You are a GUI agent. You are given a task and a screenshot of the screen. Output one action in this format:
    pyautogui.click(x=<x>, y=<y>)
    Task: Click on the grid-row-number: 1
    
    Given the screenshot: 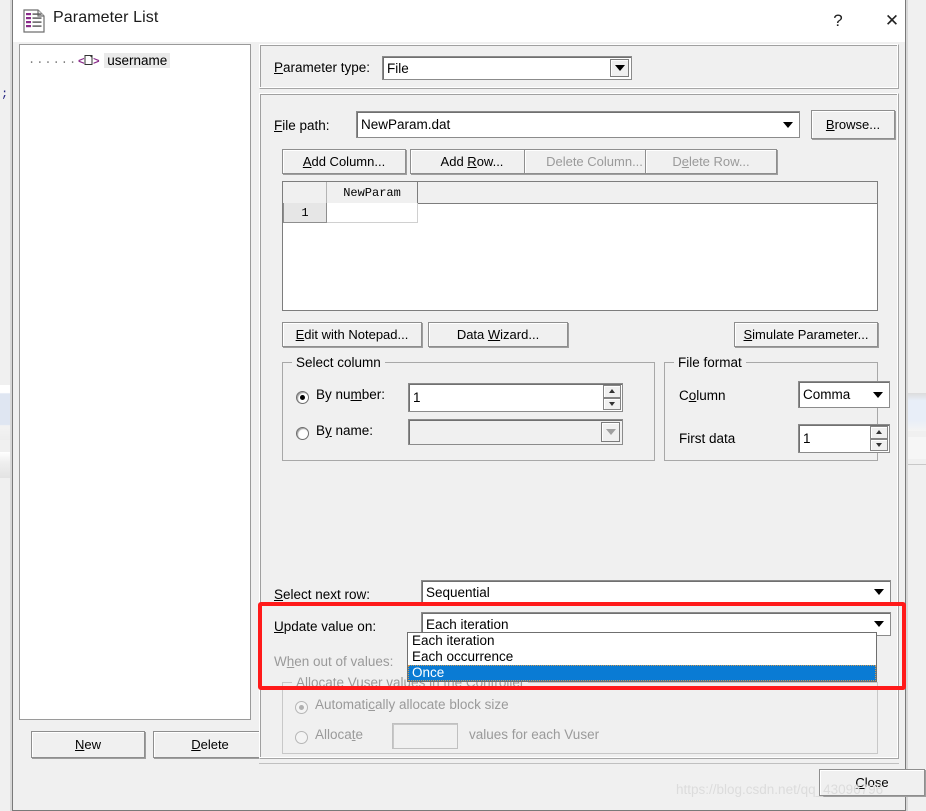 What is the action you would take?
    pyautogui.click(x=305, y=213)
    